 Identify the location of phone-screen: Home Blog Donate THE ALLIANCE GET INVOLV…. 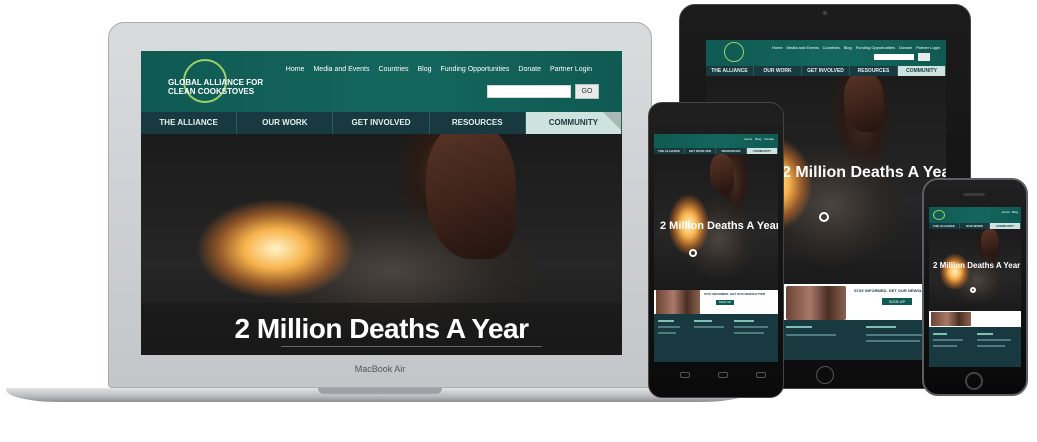
(716, 248).